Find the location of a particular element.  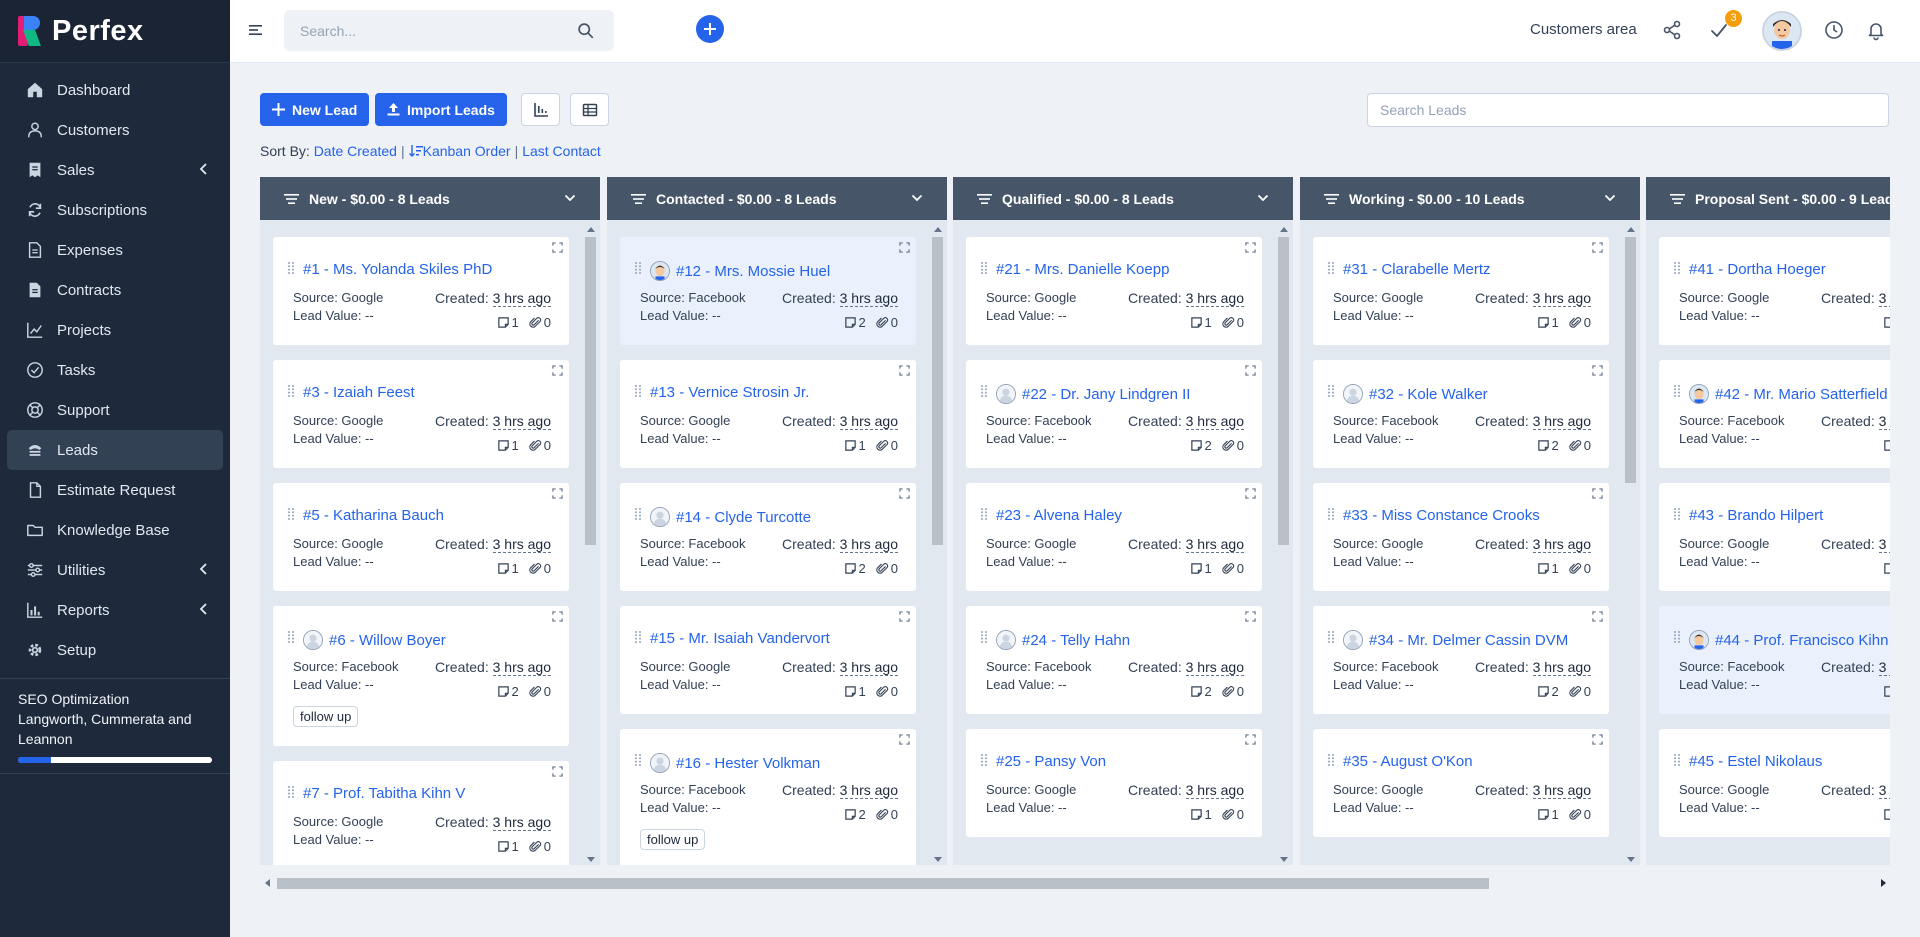

switch-to-kanban-button is located at coordinates (540, 109).